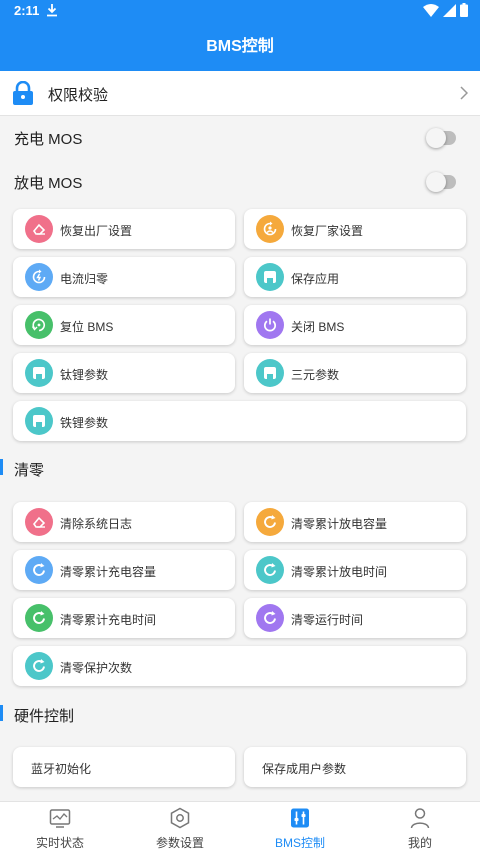 The image size is (480, 853). I want to click on nav-bms-control: BMS控制, so click(300, 827).